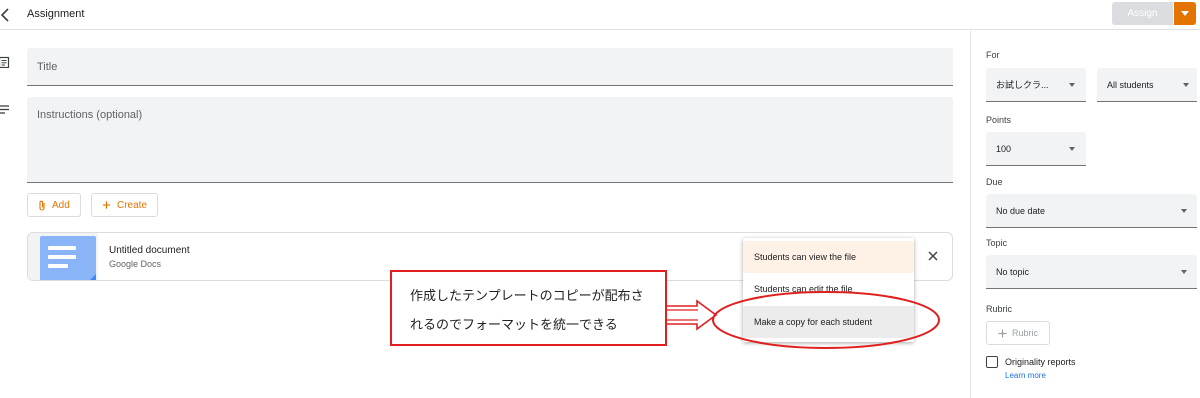  I want to click on callout-text-line-1: 作成したテンプレートのコピーが配布さ, so click(527, 296).